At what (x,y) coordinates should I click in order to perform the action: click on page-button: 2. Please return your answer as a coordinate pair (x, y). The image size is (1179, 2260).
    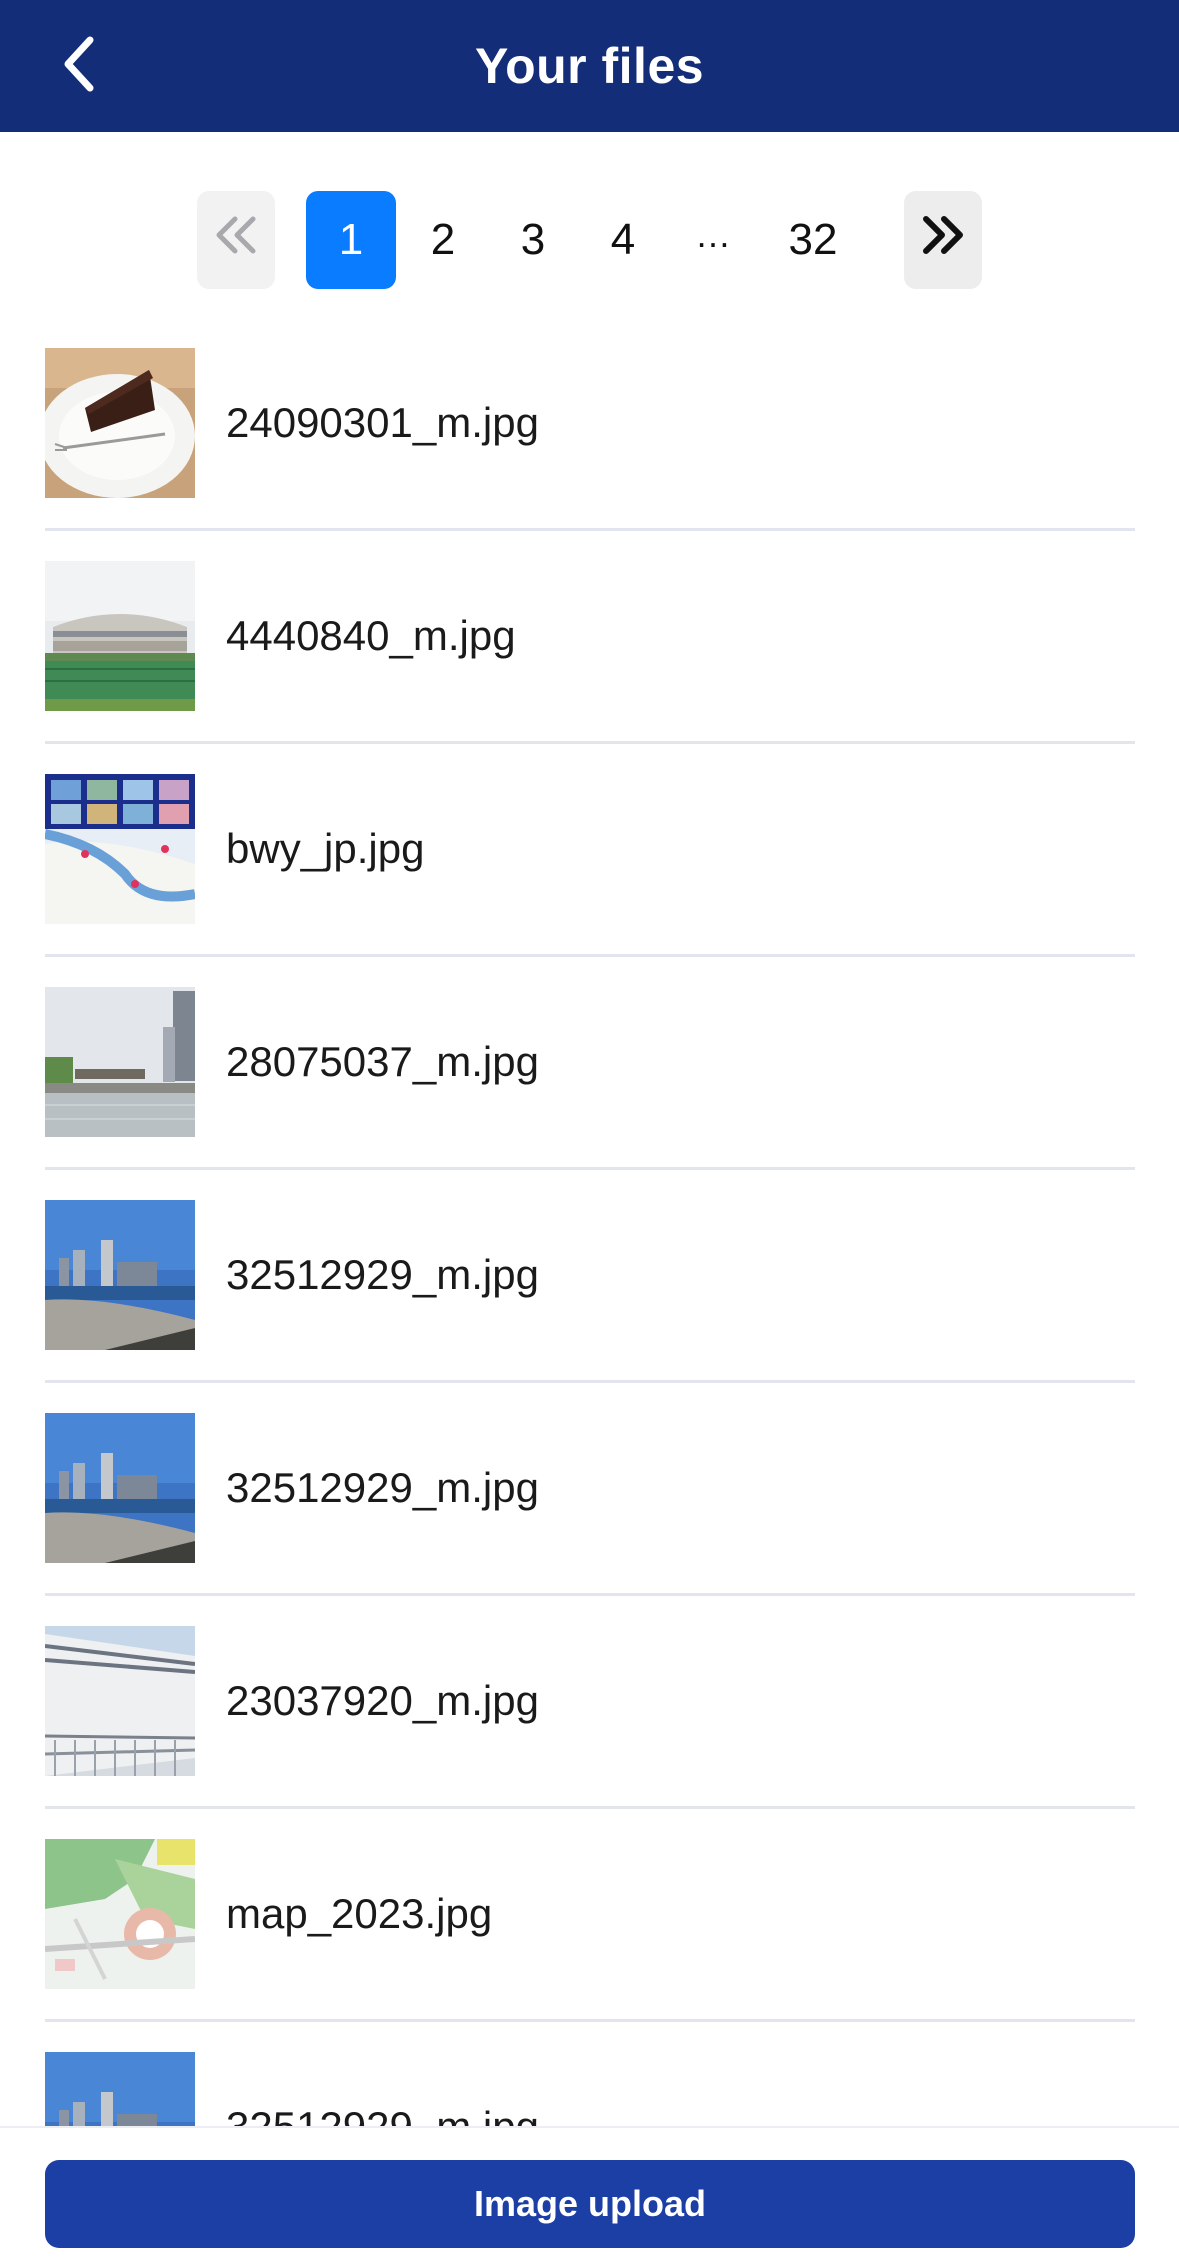
    Looking at the image, I should click on (443, 240).